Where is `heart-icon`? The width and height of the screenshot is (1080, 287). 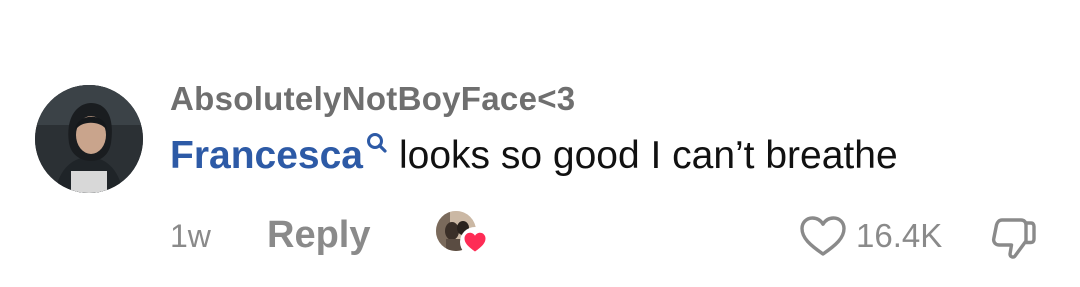
heart-icon is located at coordinates (475, 242).